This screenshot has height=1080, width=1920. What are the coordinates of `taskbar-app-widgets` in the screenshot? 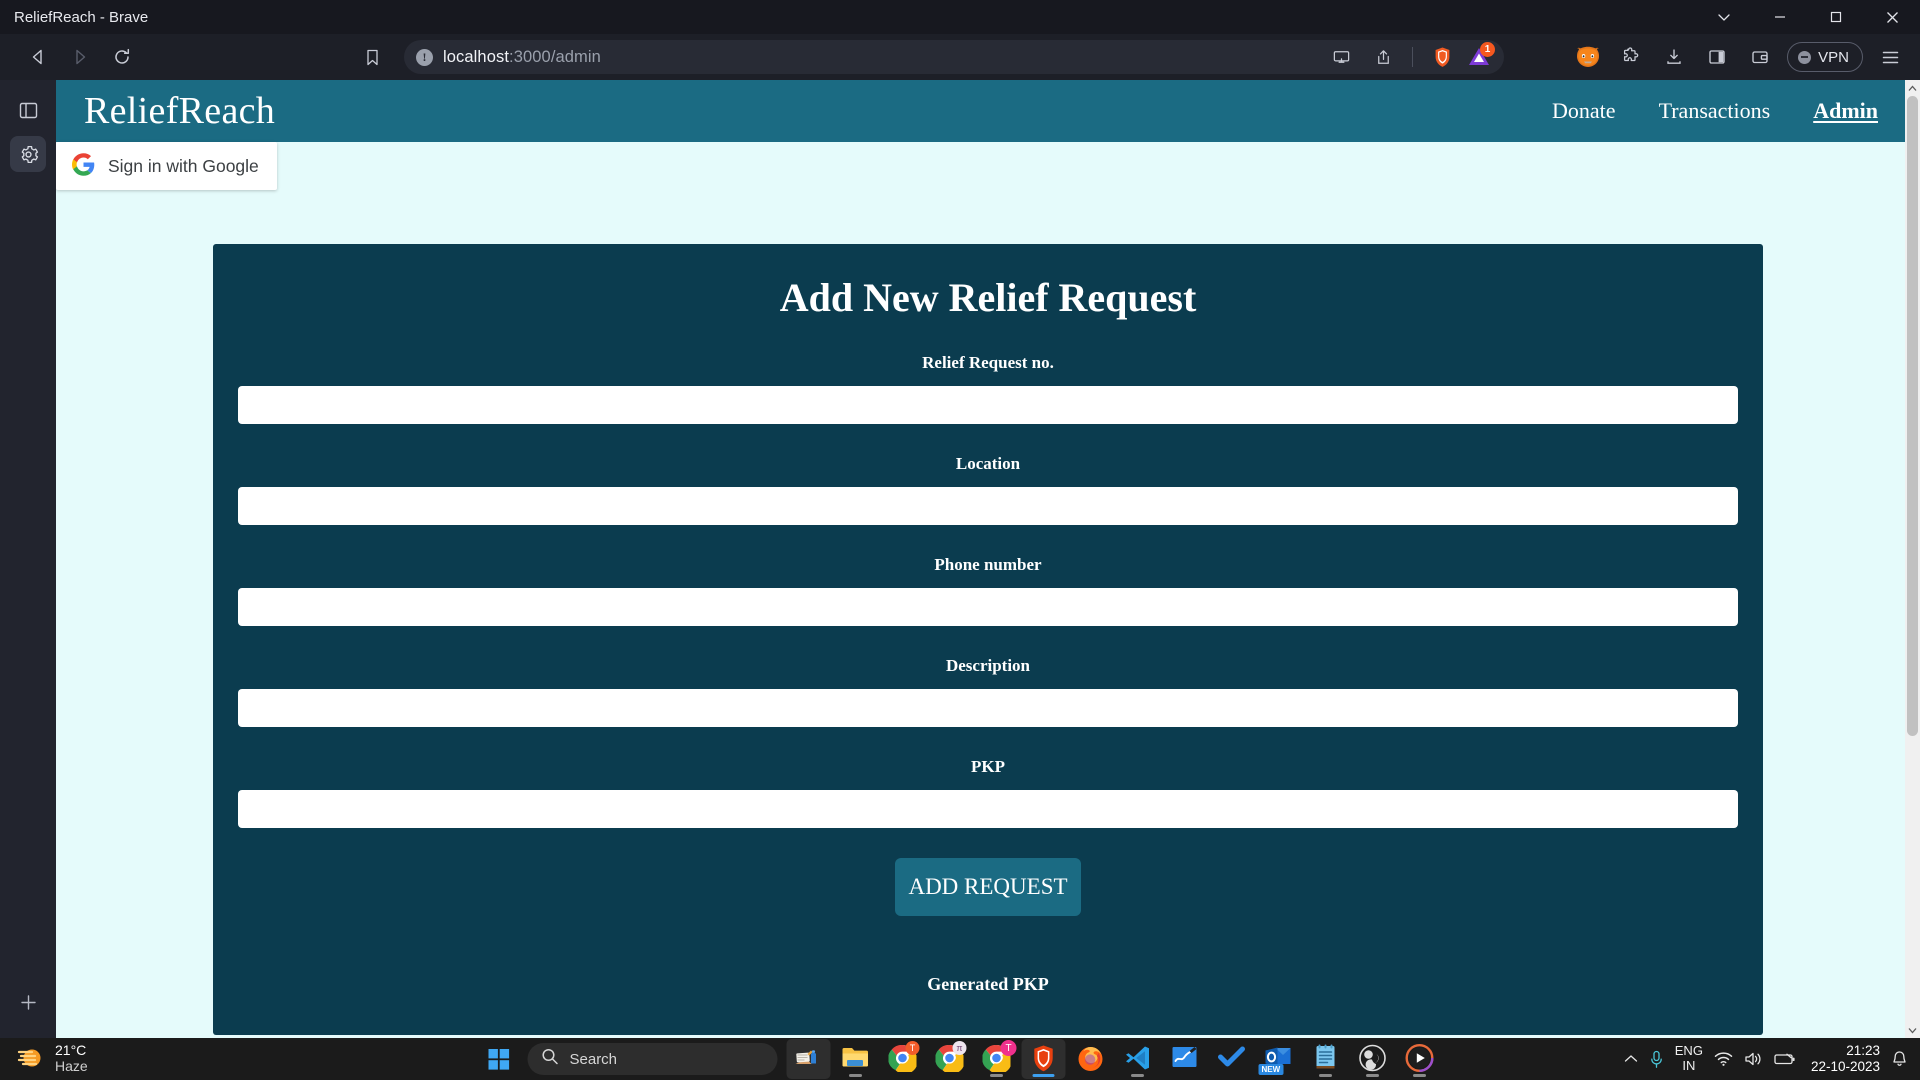 It's located at (808, 1059).